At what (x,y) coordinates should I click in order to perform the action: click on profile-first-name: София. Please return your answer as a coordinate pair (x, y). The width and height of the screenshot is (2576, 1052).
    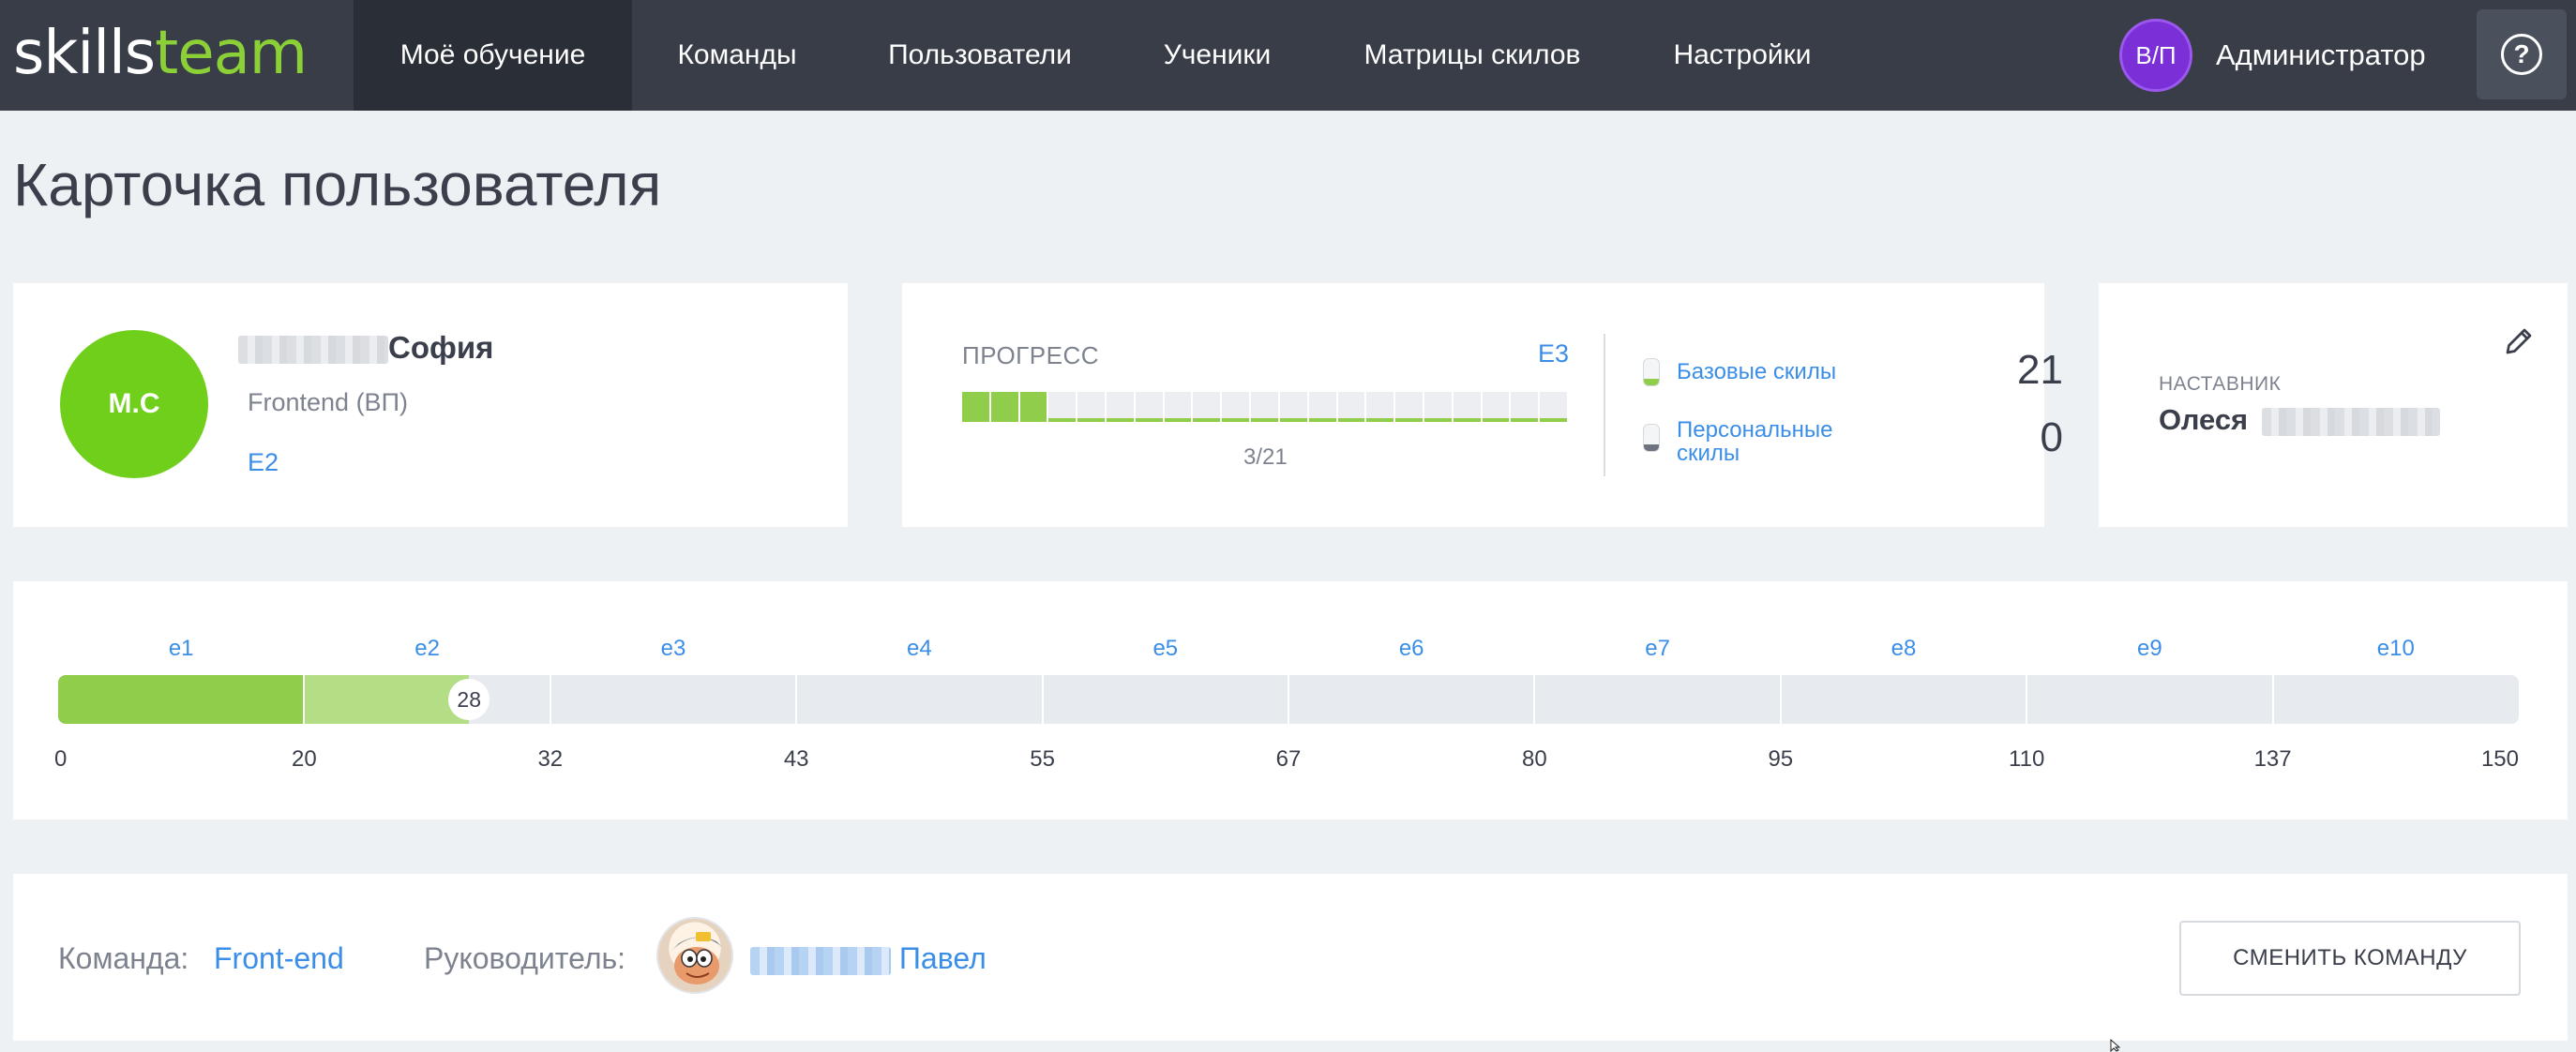
    Looking at the image, I should click on (441, 347).